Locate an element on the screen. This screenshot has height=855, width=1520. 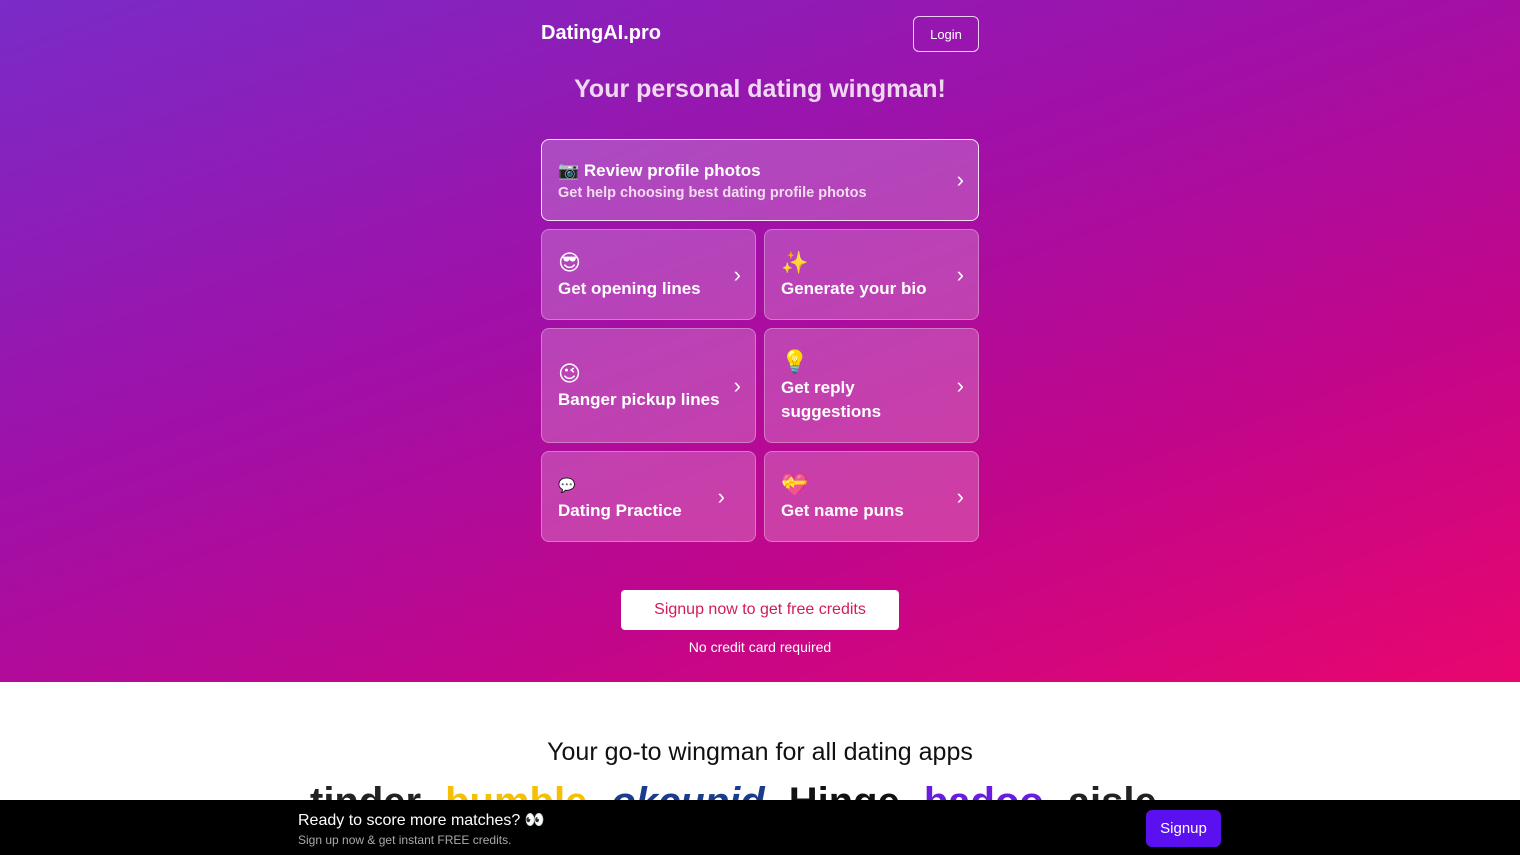
sparkles-icon: ✨ is located at coordinates (795, 262).